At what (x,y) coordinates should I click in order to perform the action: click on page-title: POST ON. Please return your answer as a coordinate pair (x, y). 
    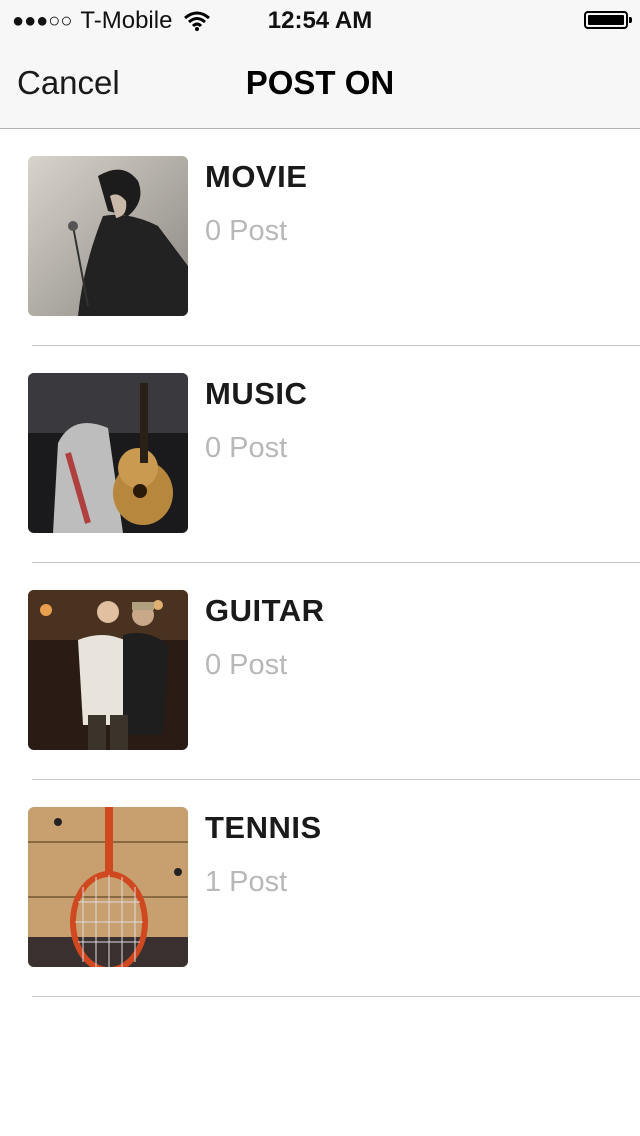
    Looking at the image, I should click on (320, 82).